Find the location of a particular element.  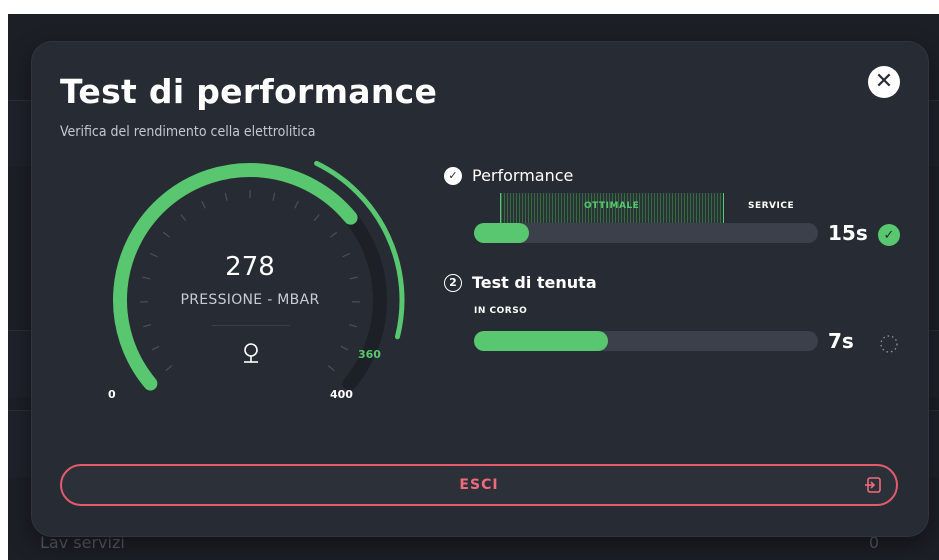

exit-icon is located at coordinates (873, 485).